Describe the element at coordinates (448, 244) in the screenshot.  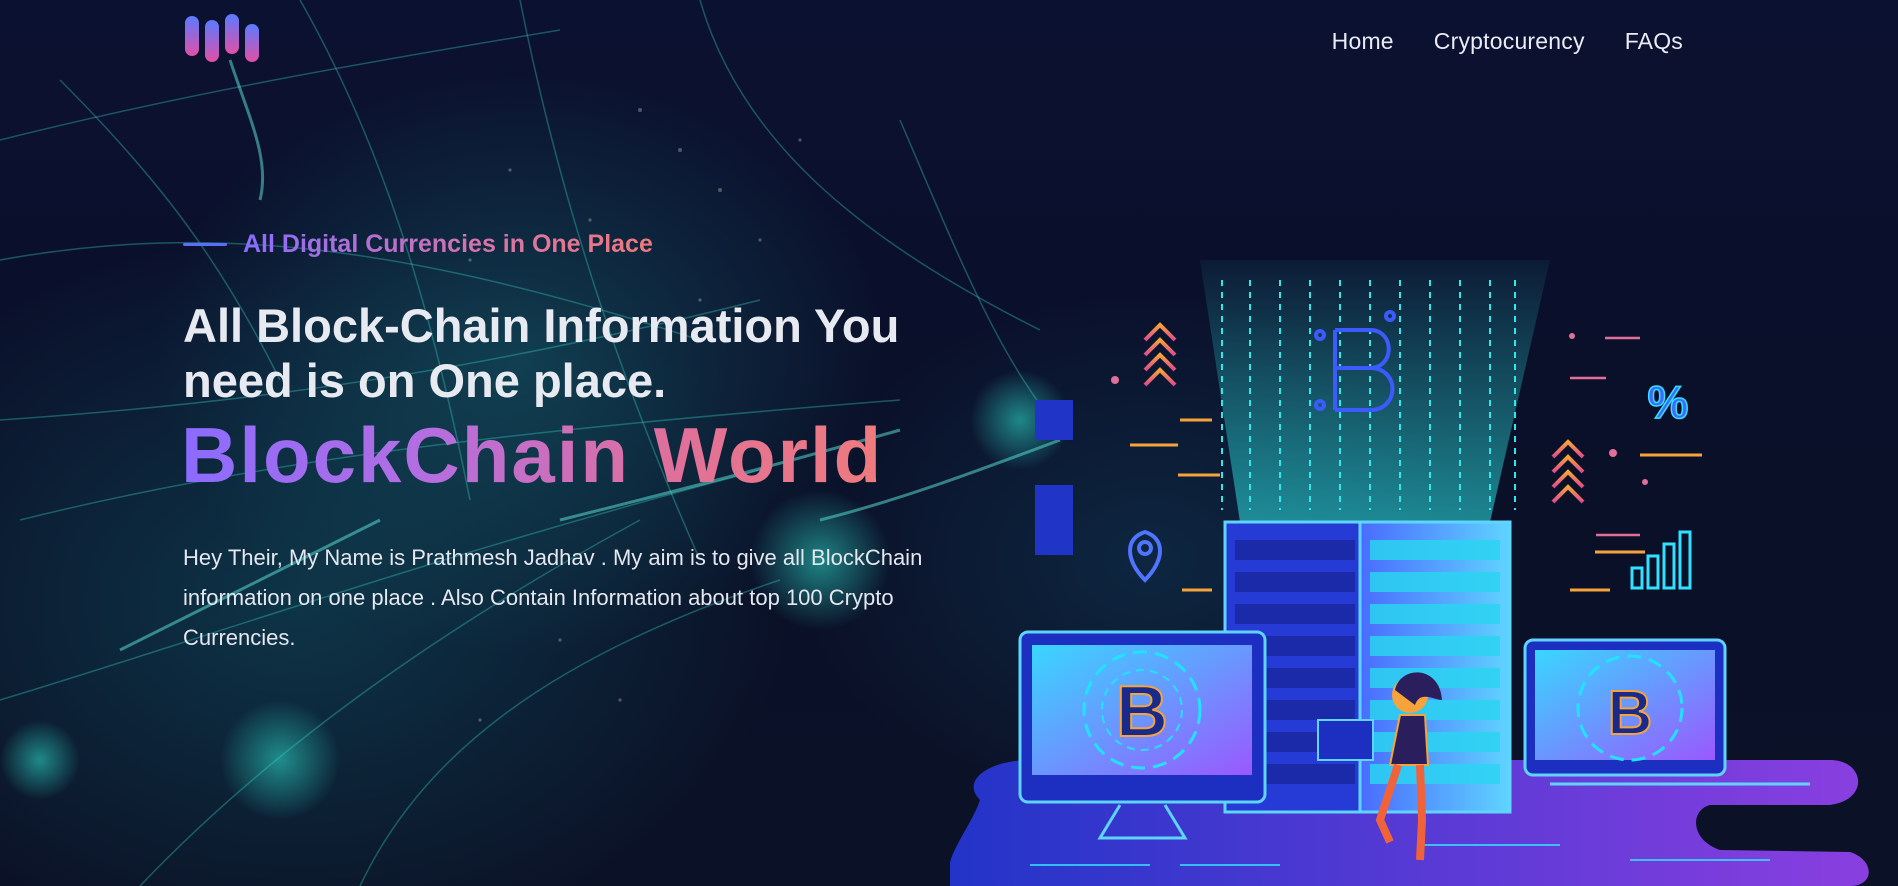
I see `eyebrow-text: All Digital Currencies in One Place` at that location.